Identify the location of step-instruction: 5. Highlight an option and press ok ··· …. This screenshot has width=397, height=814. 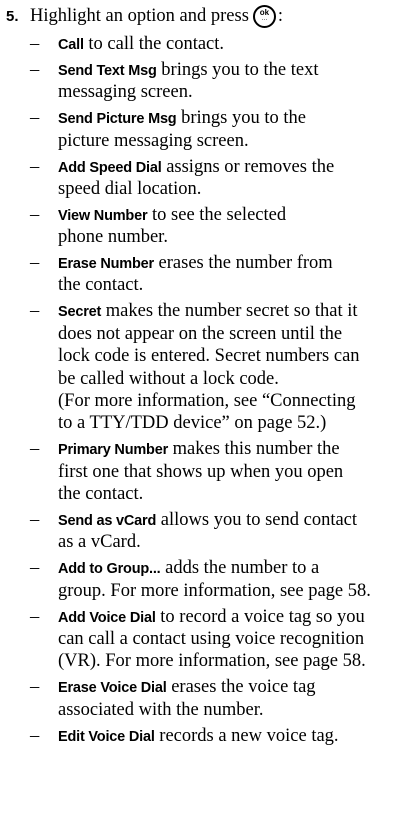
(144, 16).